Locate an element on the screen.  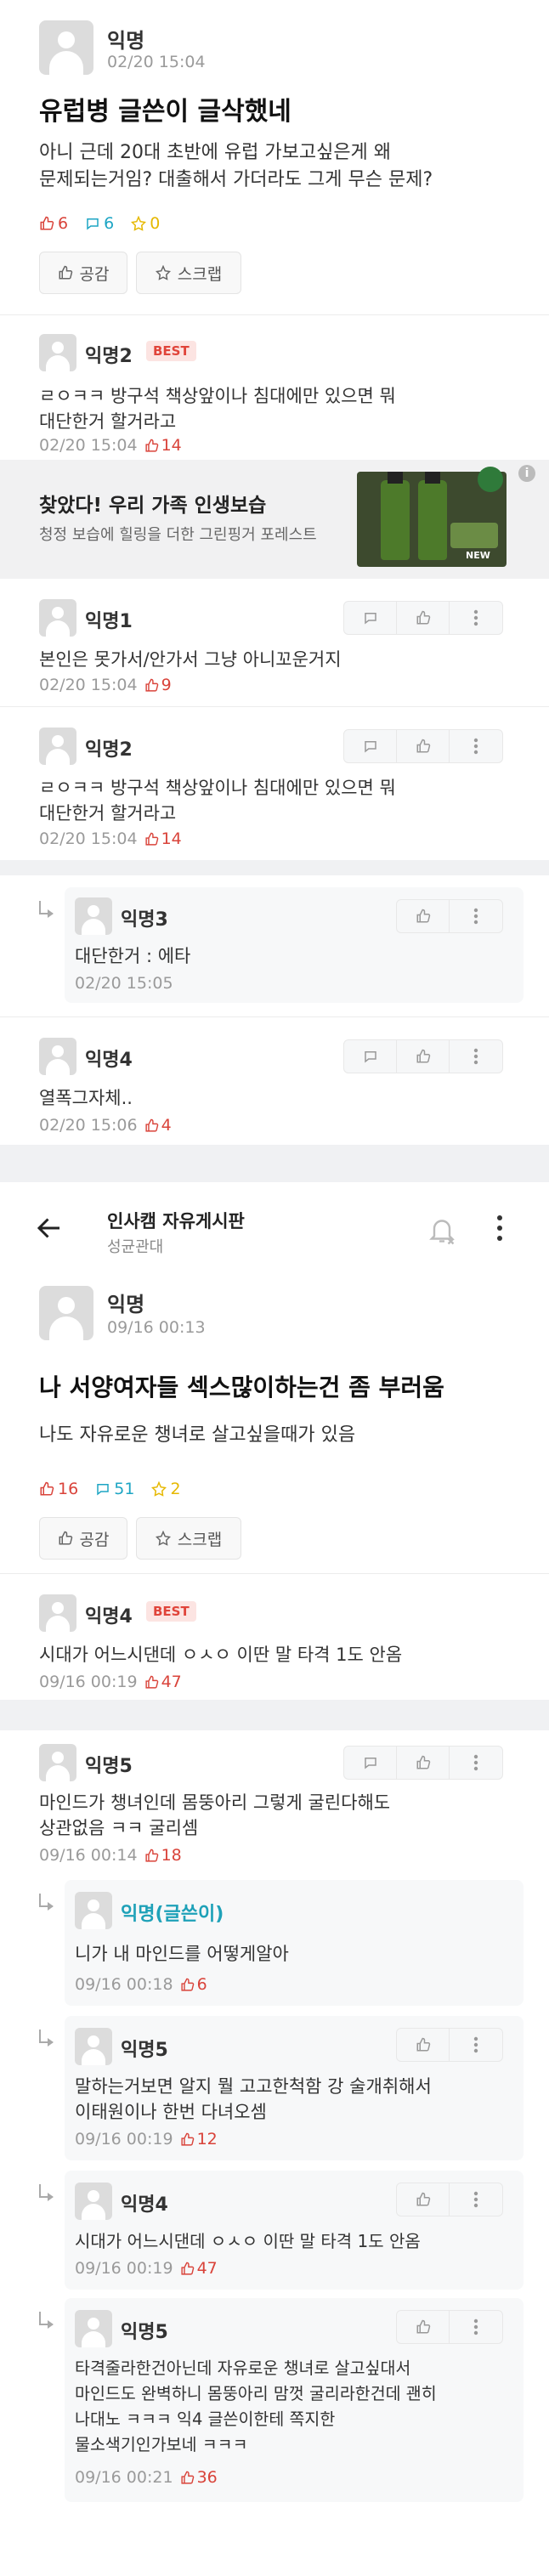
back-arrow-icon is located at coordinates (51, 1230).